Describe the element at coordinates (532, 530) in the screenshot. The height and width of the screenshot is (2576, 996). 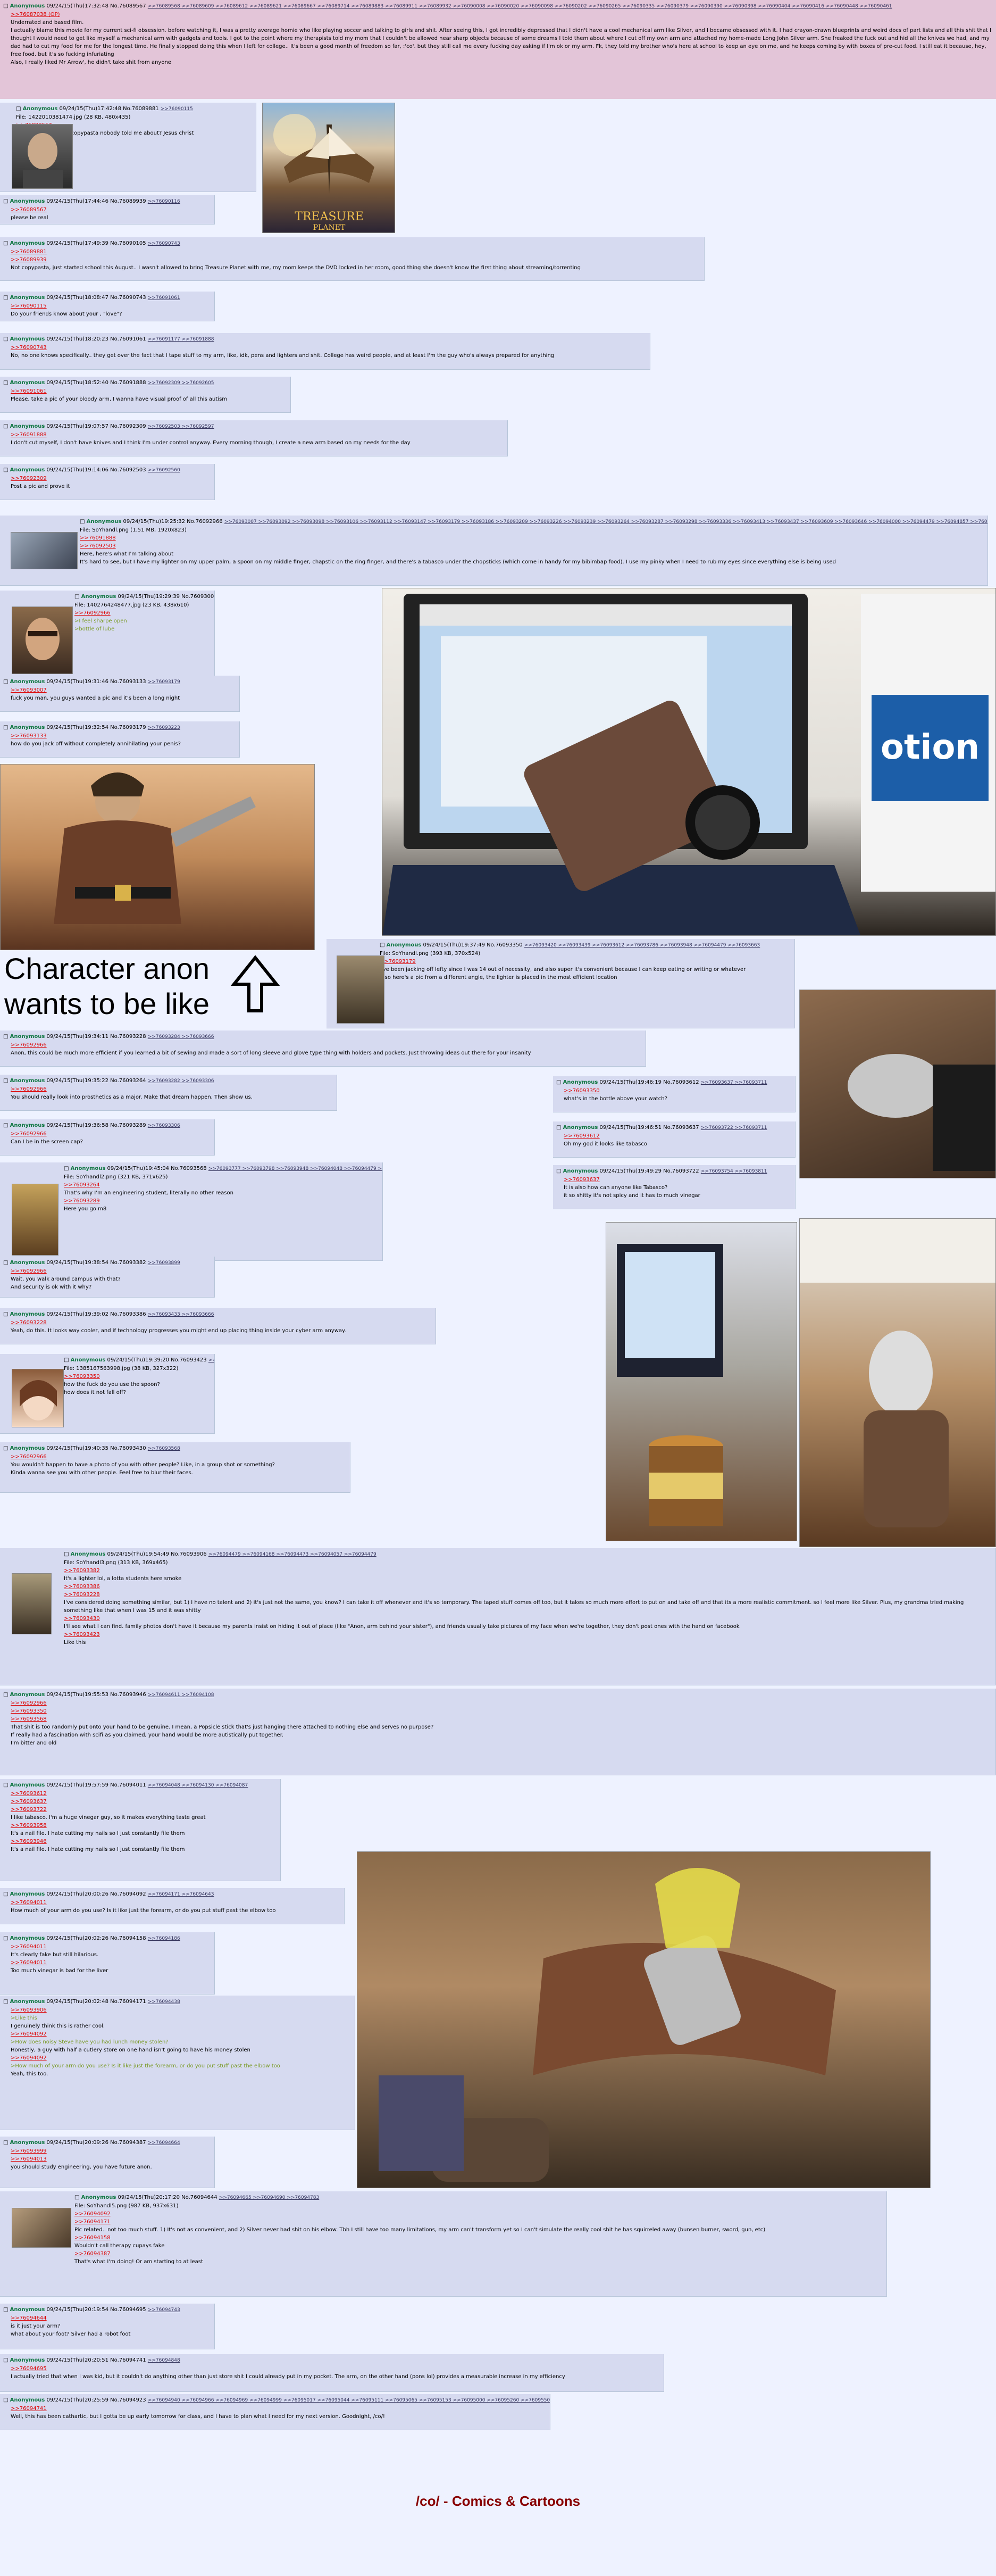
I see `file-info: File: SoYhandl.png (1.51 MB, 1920x823)` at that location.